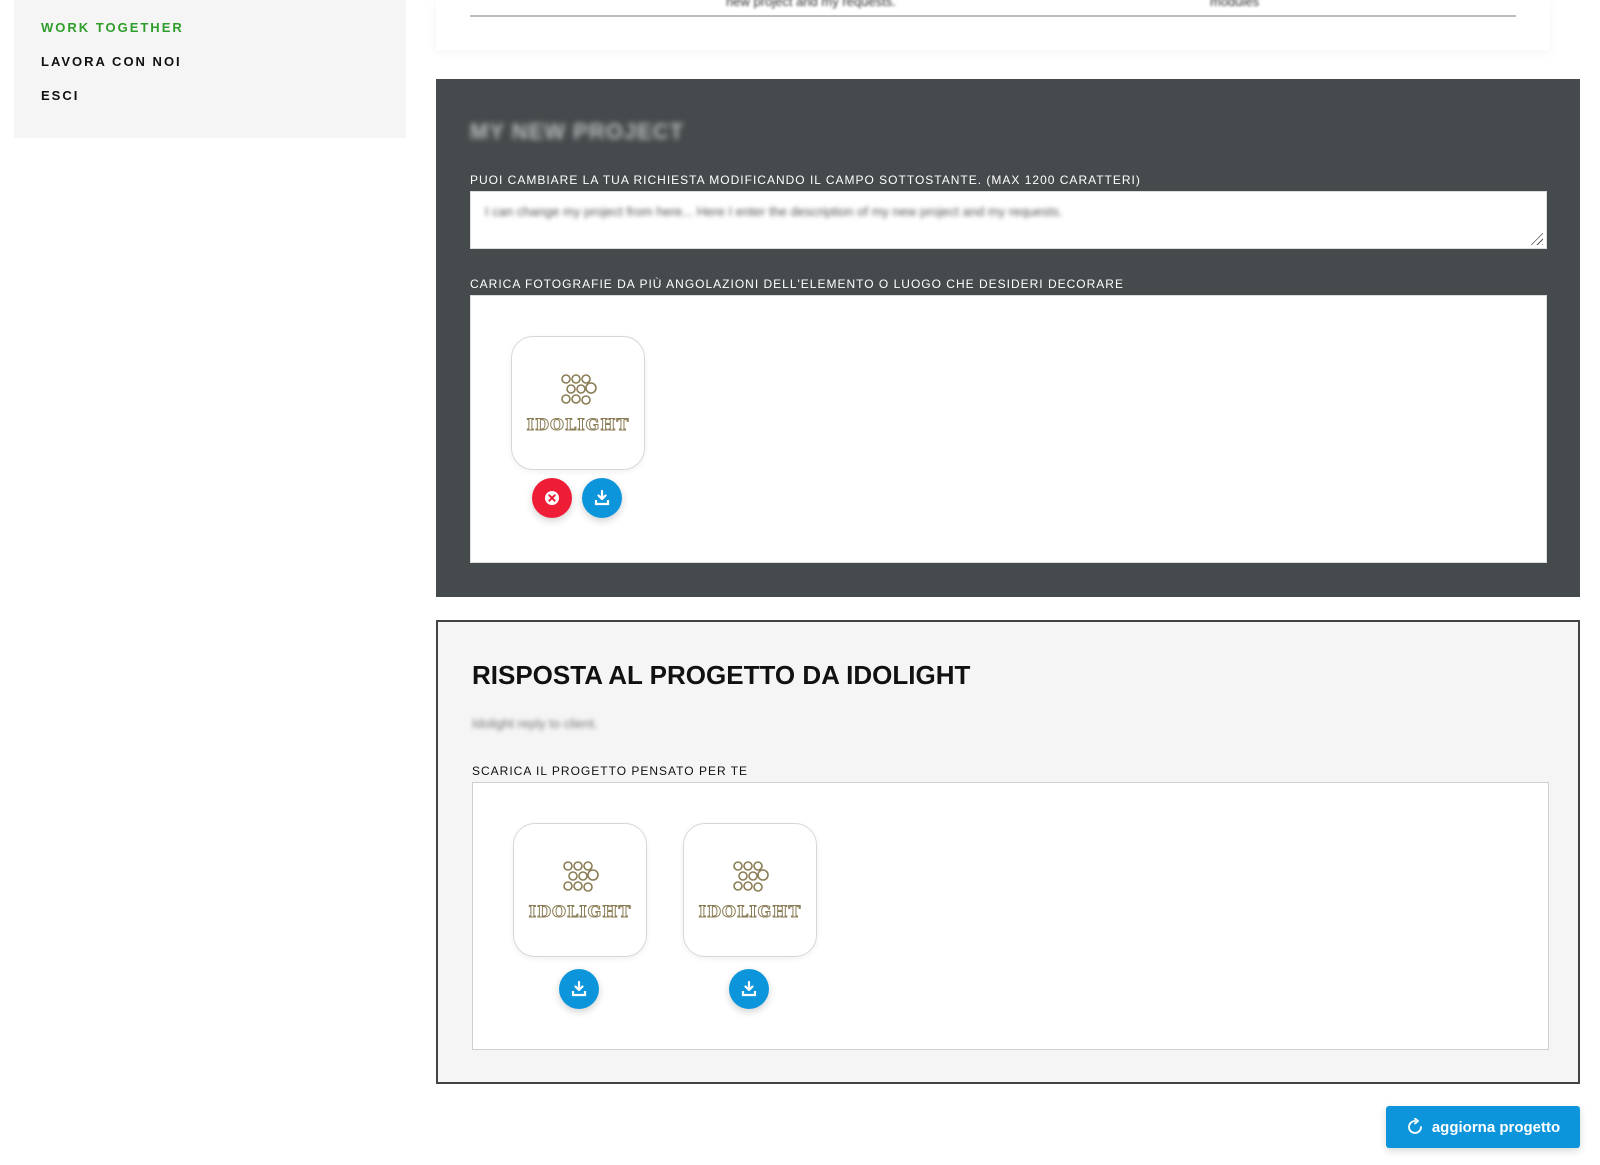 Image resolution: width=1600 pixels, height=1165 pixels. Describe the element at coordinates (223, 69) in the screenshot. I see `sidebar-item-lavora-con-noi: LAVORA CON NOI` at that location.